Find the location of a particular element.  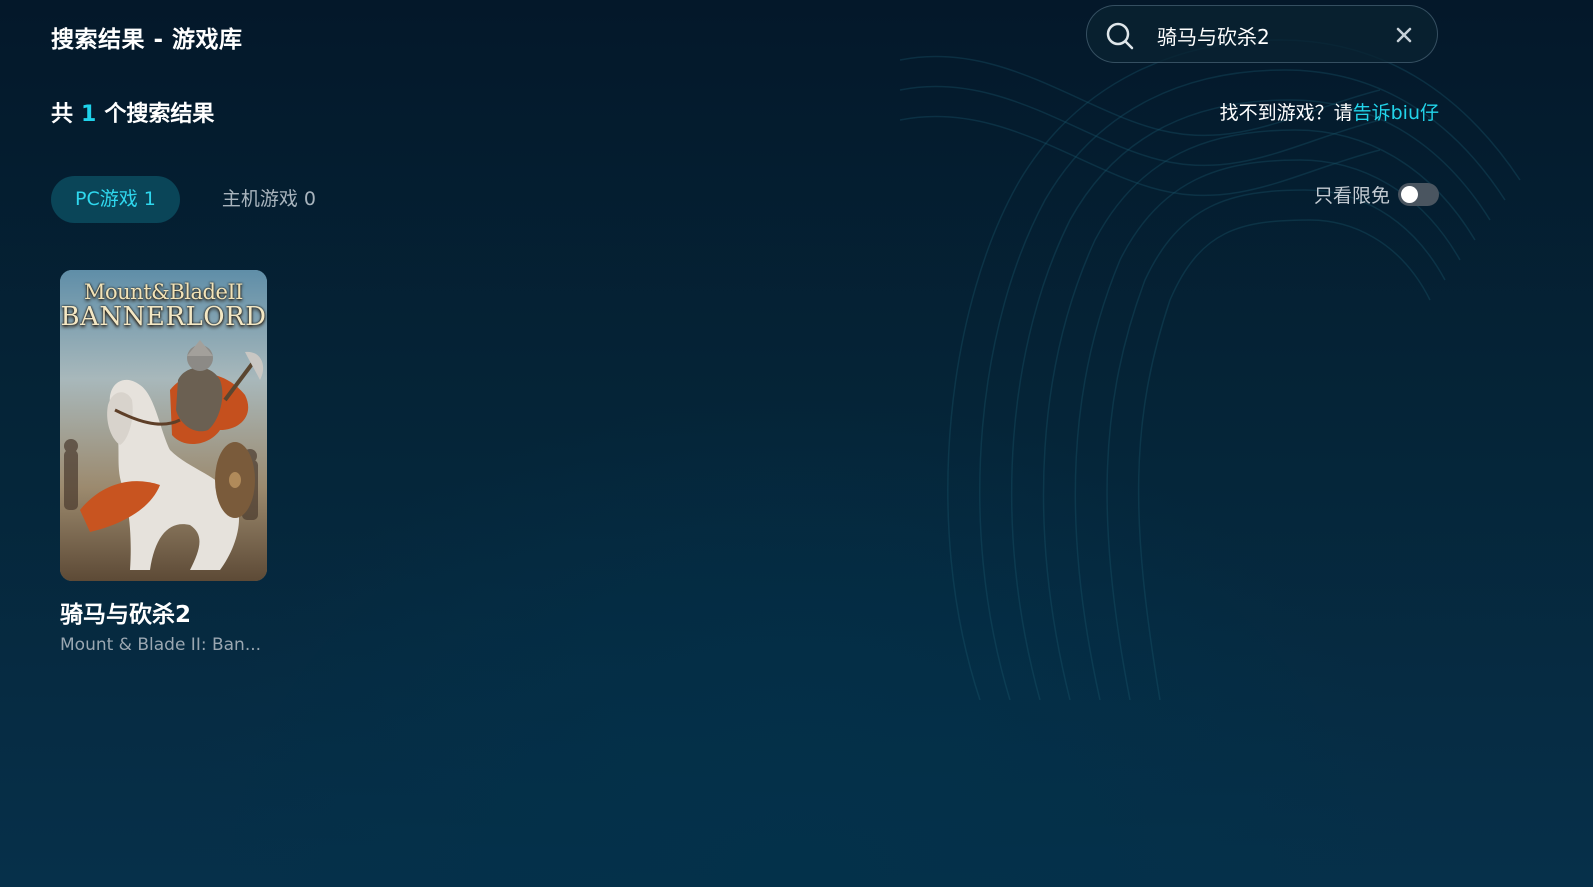

toggle-knob is located at coordinates (1409, 194).